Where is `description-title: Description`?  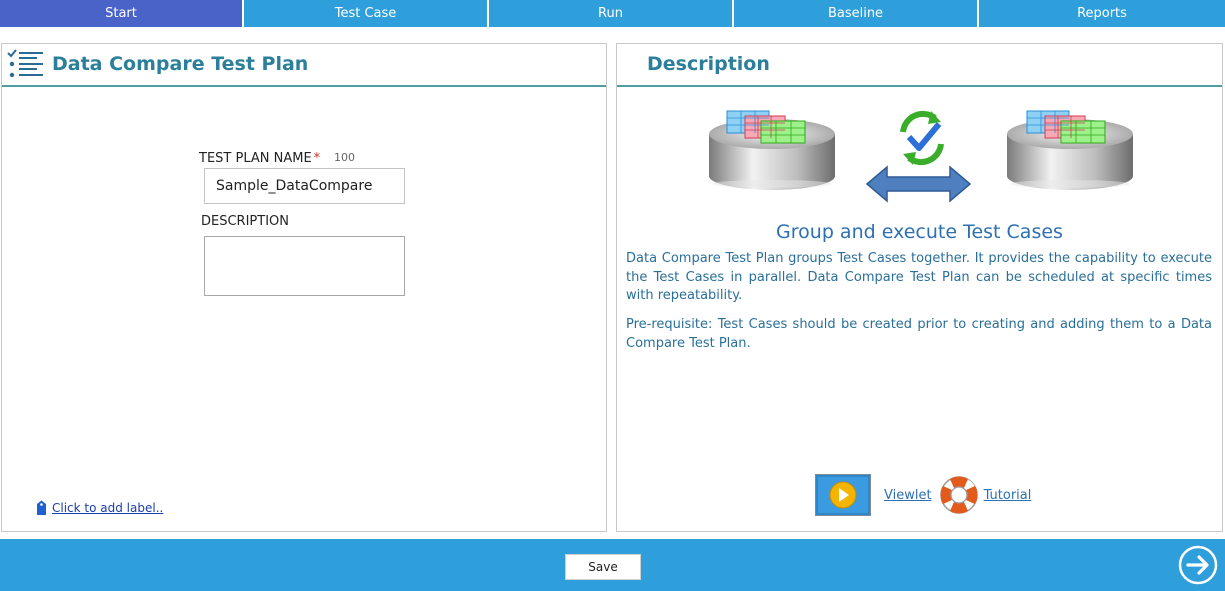
description-title: Description is located at coordinates (708, 64).